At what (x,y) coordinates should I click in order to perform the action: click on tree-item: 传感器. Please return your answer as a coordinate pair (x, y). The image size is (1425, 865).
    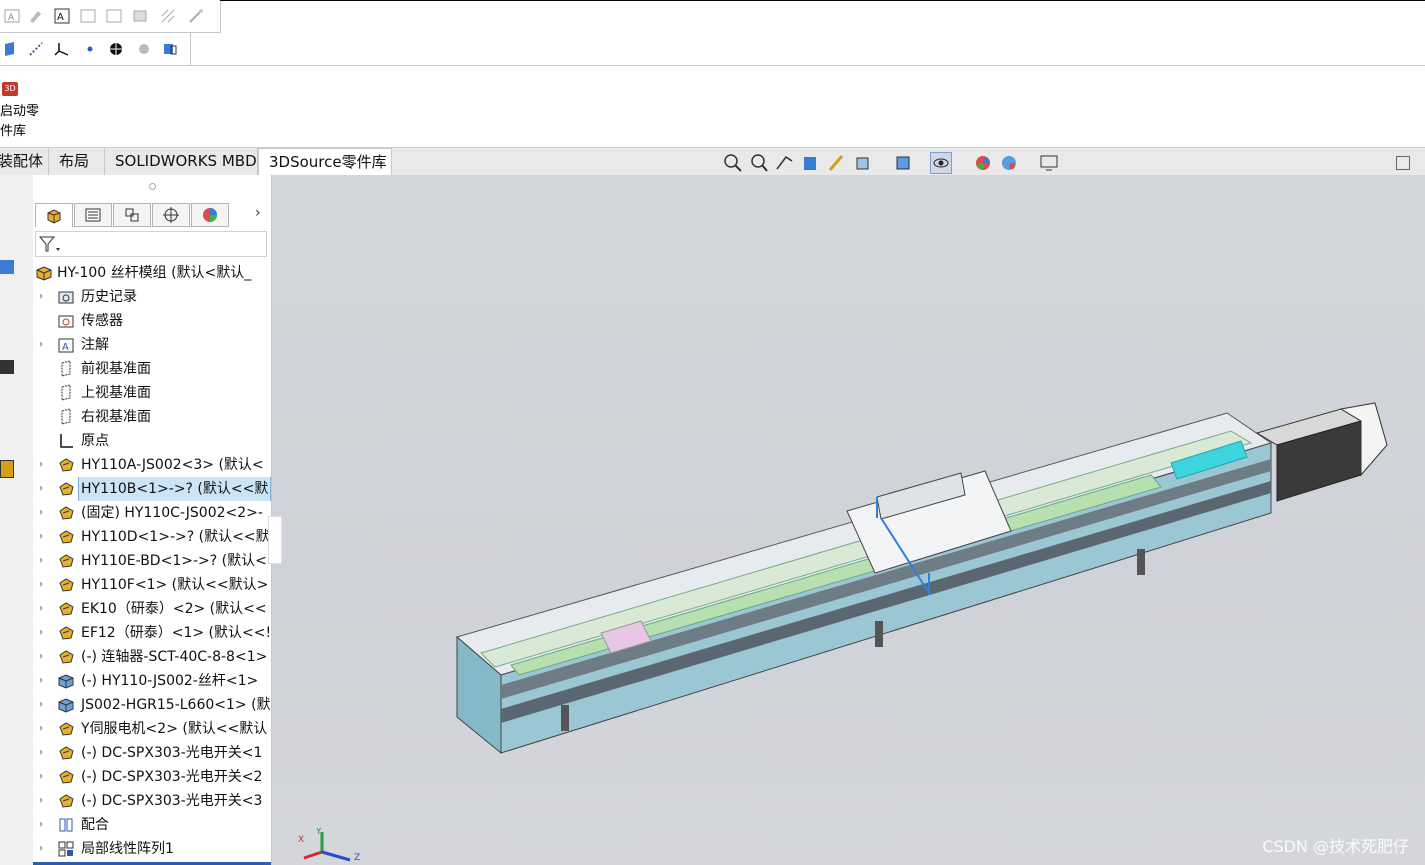
    Looking at the image, I should click on (152, 321).